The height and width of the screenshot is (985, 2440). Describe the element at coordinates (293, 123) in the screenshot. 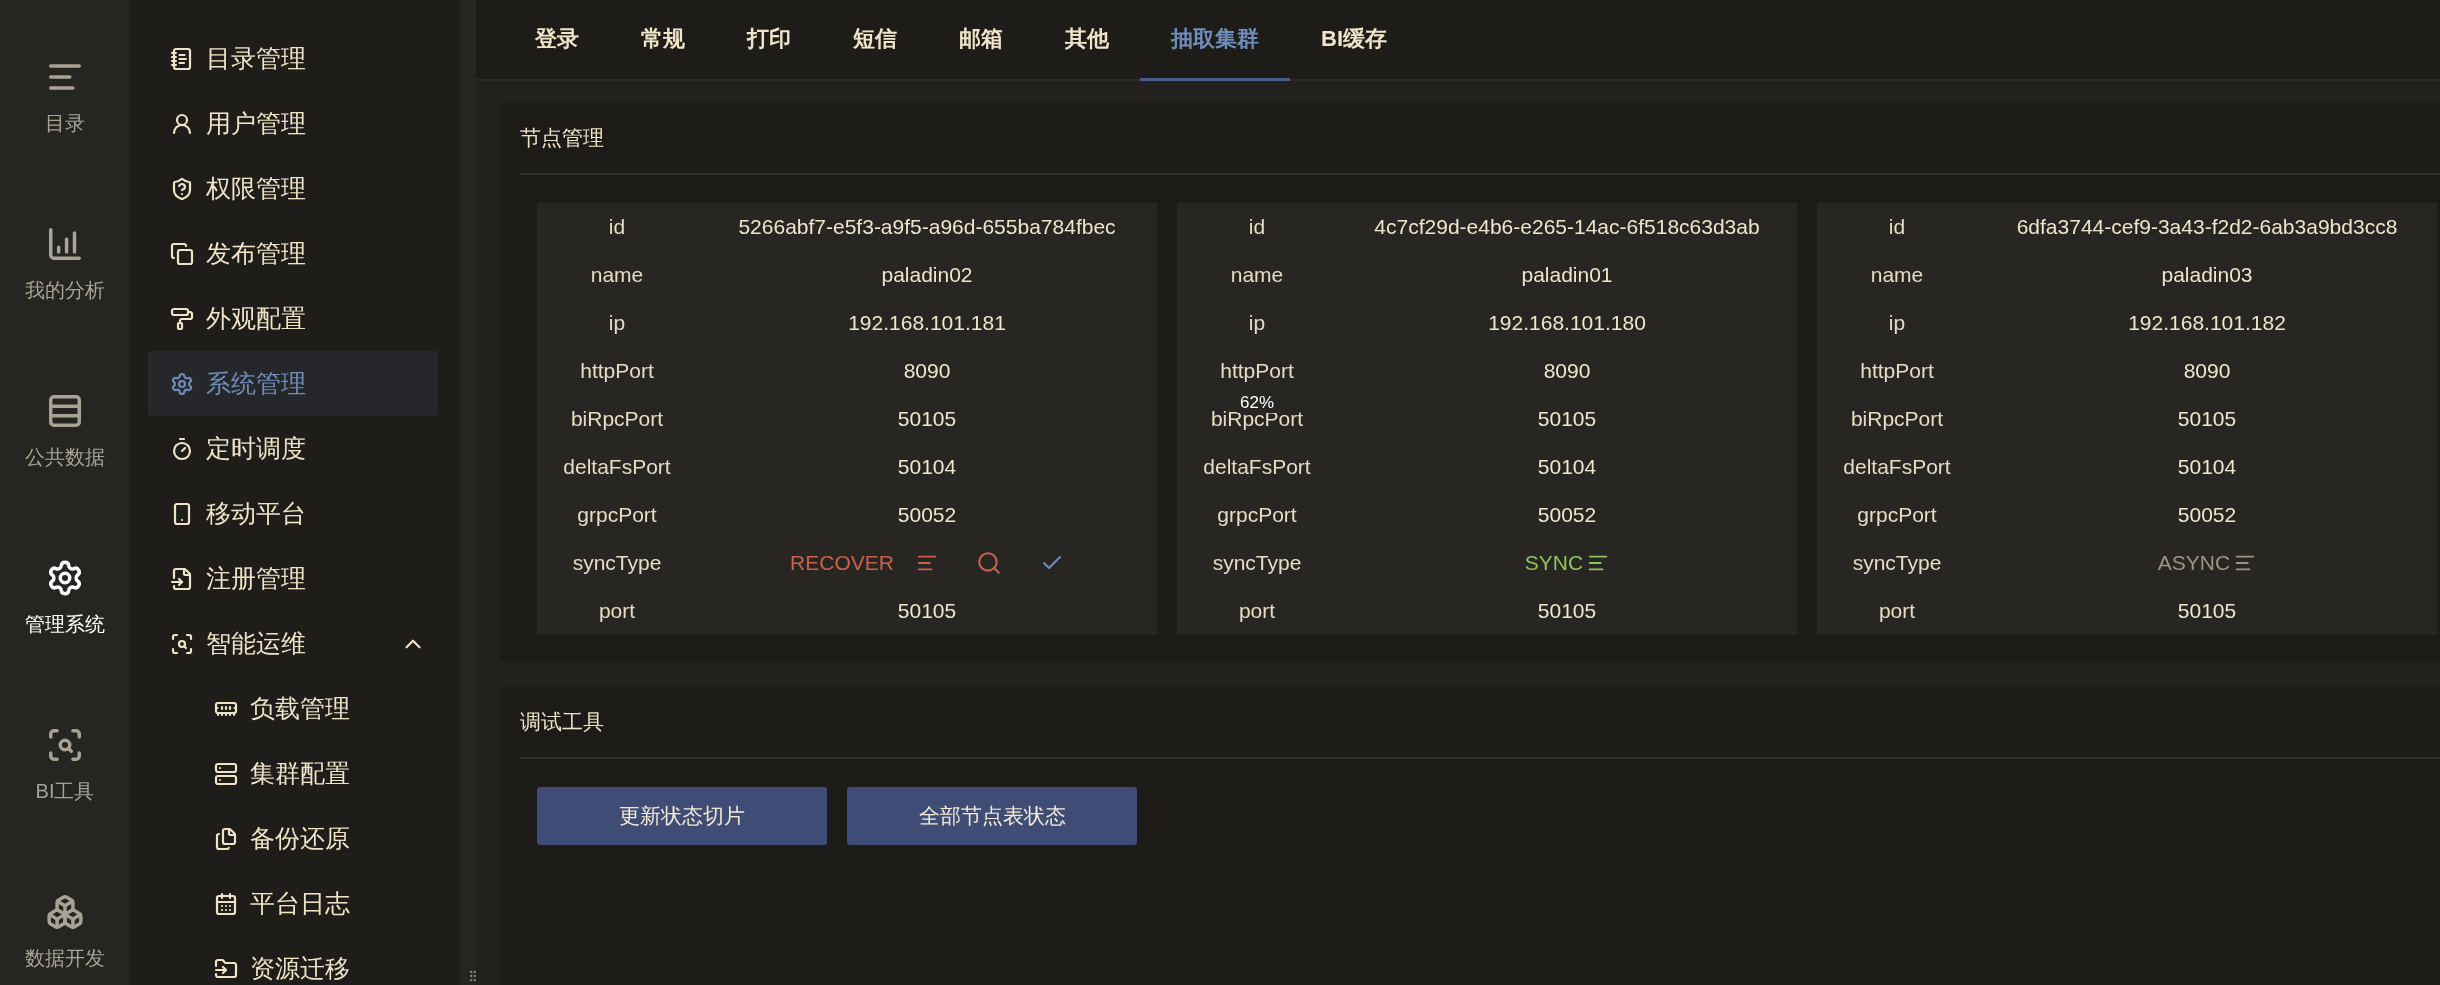

I see `sidebar-item: 用户管理` at that location.